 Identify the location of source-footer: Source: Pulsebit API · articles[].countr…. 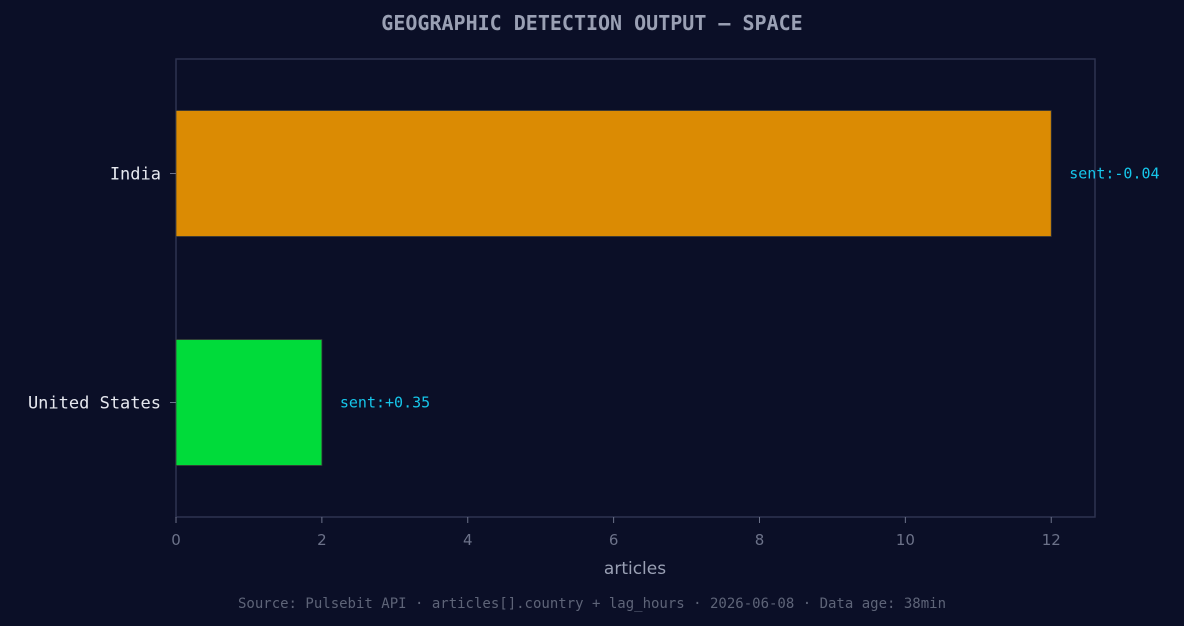
(592, 604).